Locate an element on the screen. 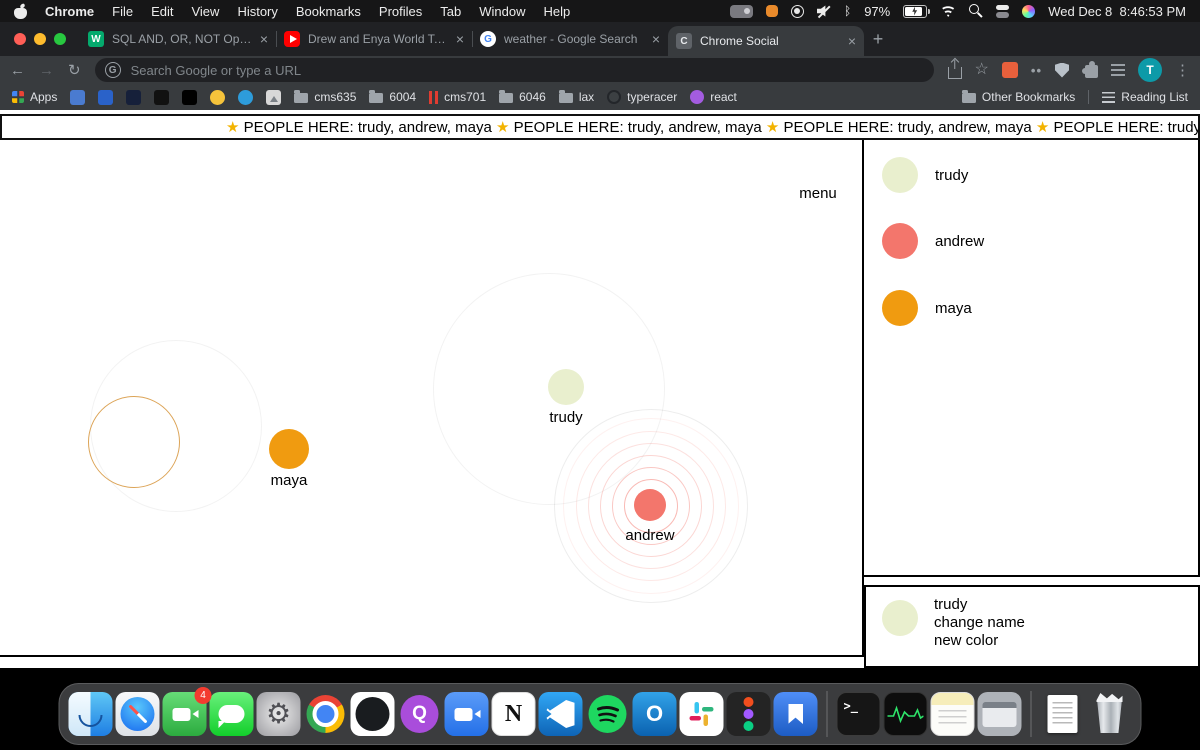  share-icon is located at coordinates (954, 72).